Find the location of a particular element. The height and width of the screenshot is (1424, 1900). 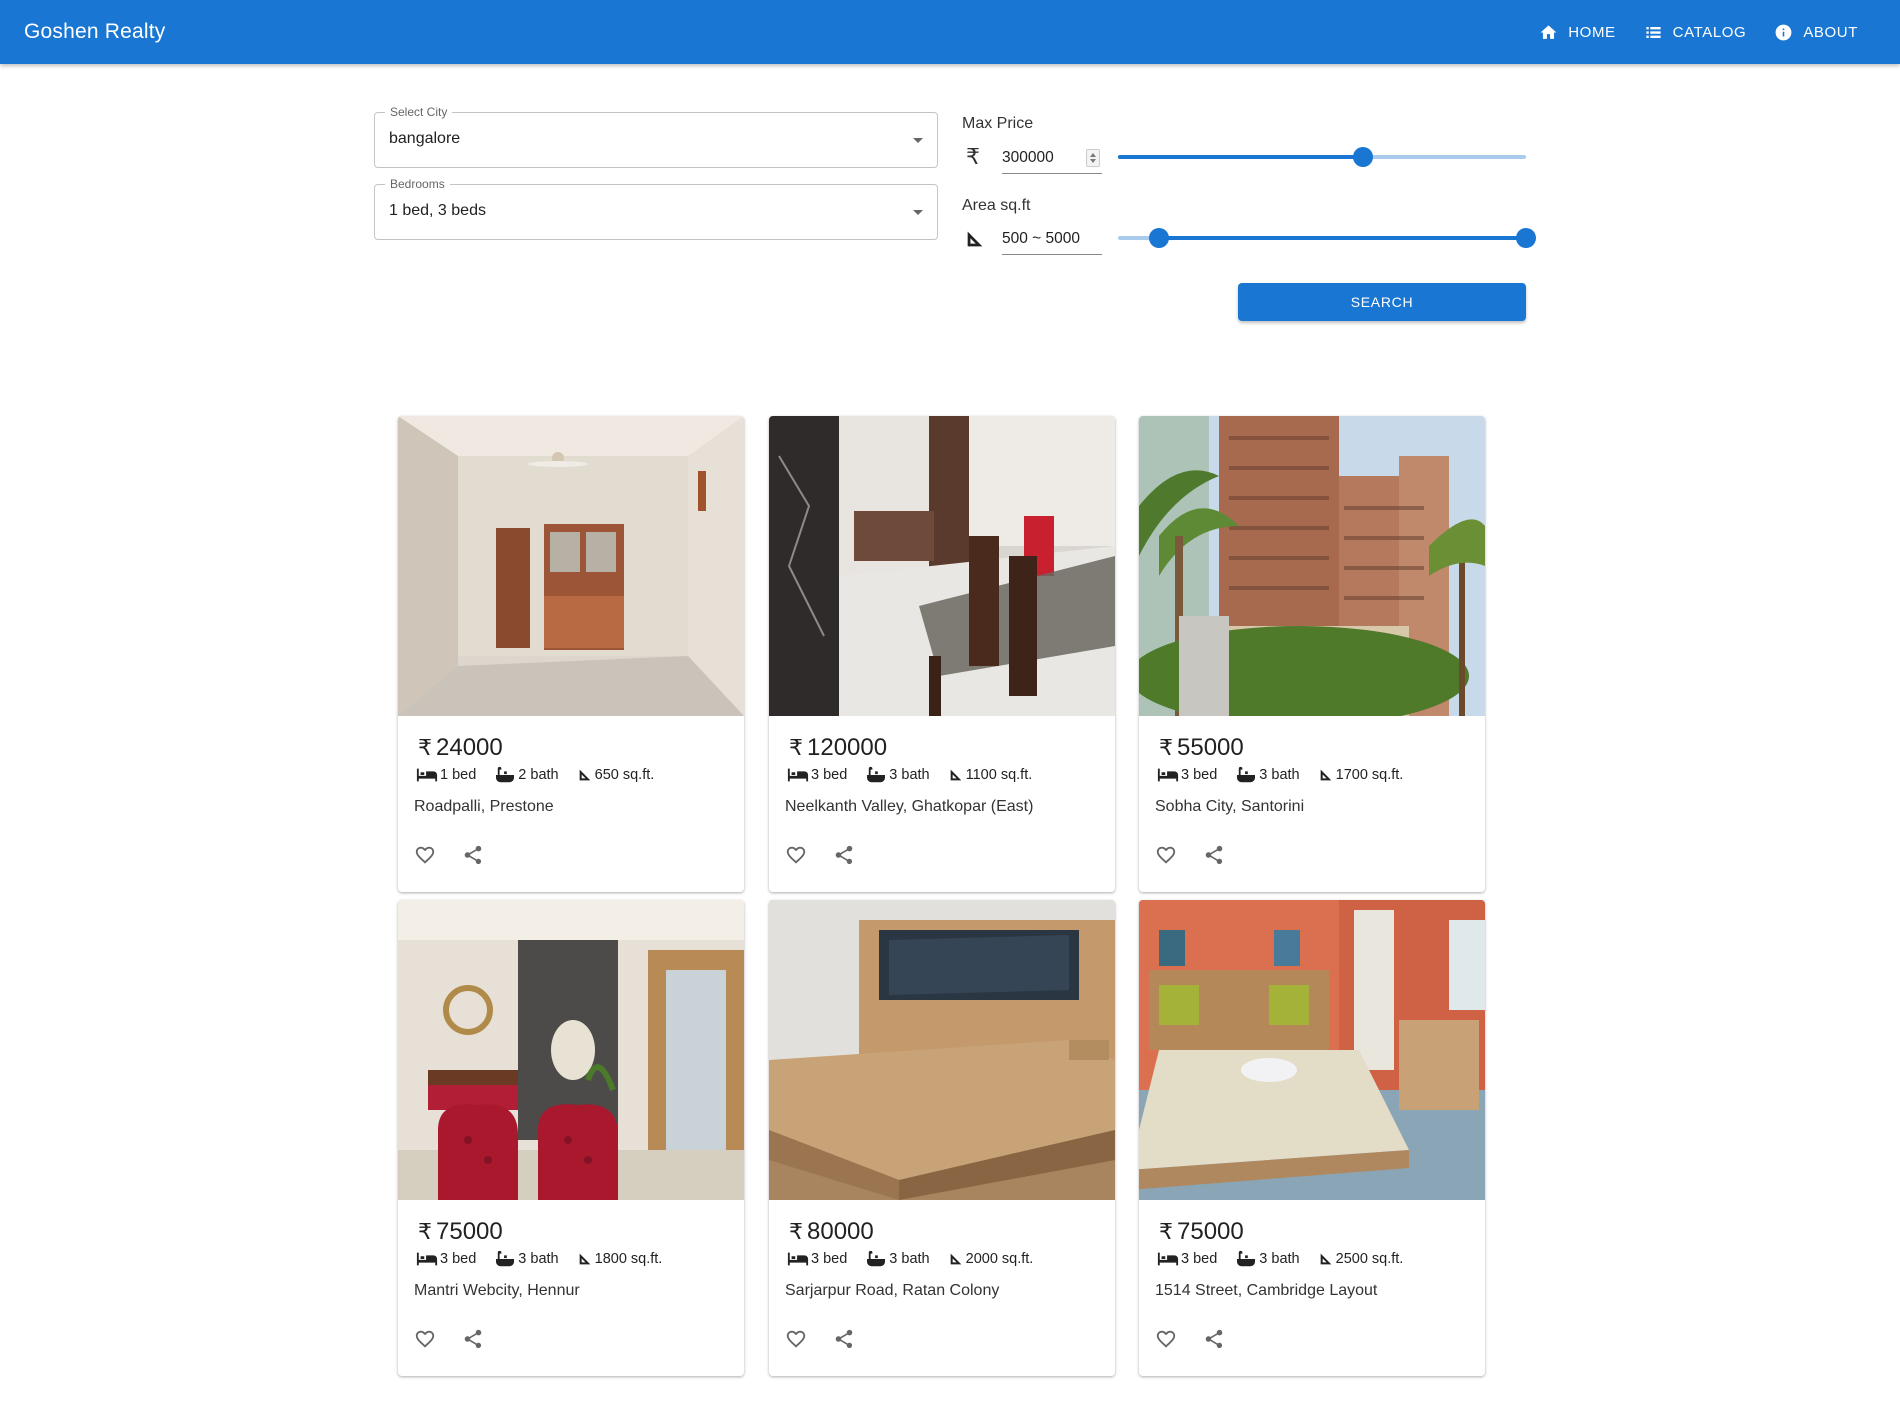

city-select-legend: Select City is located at coordinates (419, 112).